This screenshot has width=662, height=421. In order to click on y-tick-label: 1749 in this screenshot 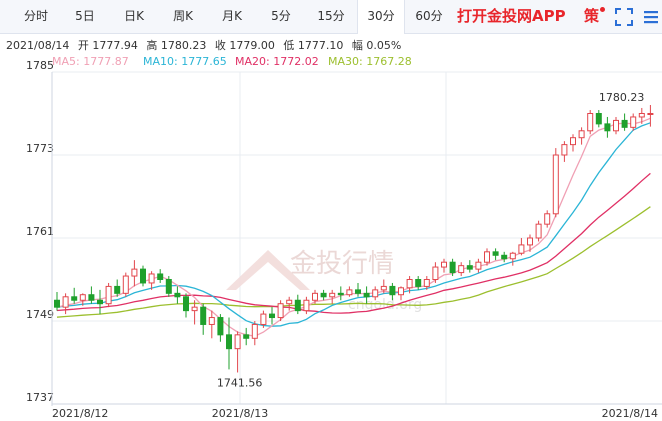, I will do `click(40, 314)`.